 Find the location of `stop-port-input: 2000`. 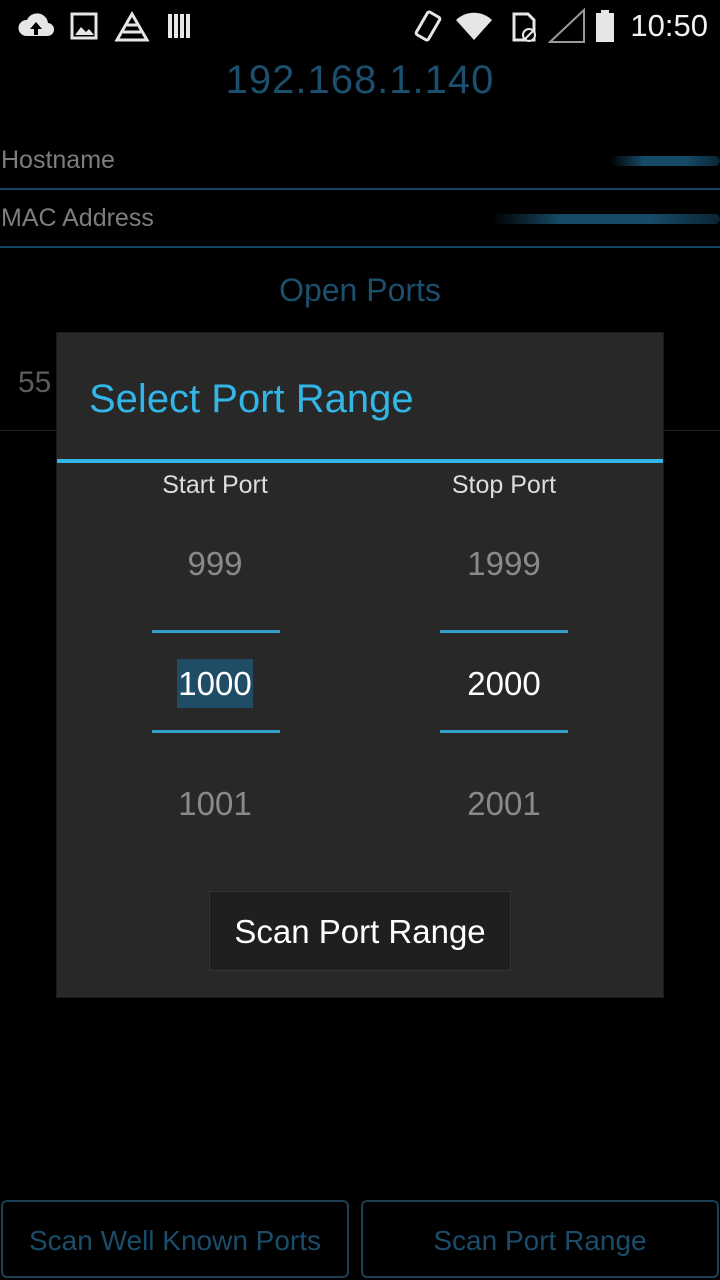

stop-port-input: 2000 is located at coordinates (504, 684).